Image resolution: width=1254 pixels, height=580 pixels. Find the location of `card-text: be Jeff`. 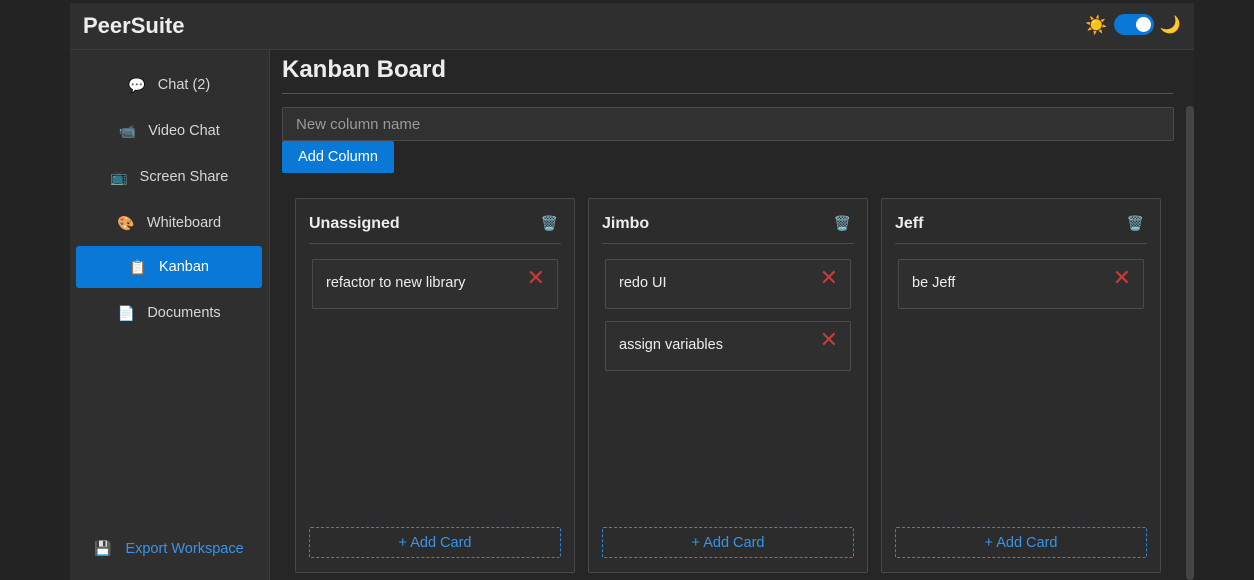

card-text: be Jeff is located at coordinates (934, 283).